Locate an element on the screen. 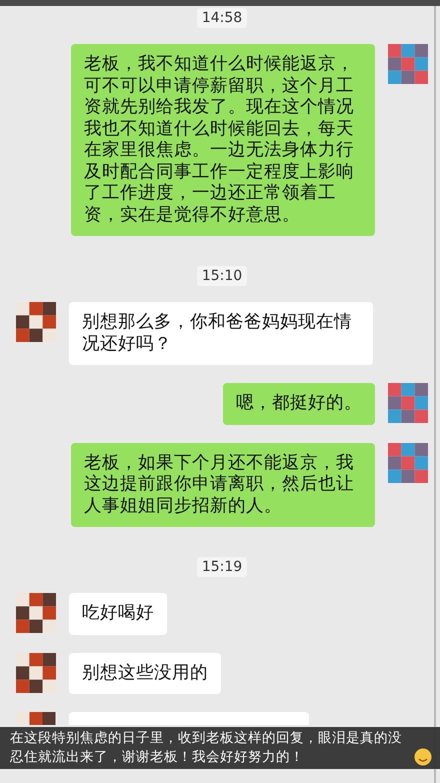 The width and height of the screenshot is (440, 783). timestamp: 15:10 is located at coordinates (222, 276).